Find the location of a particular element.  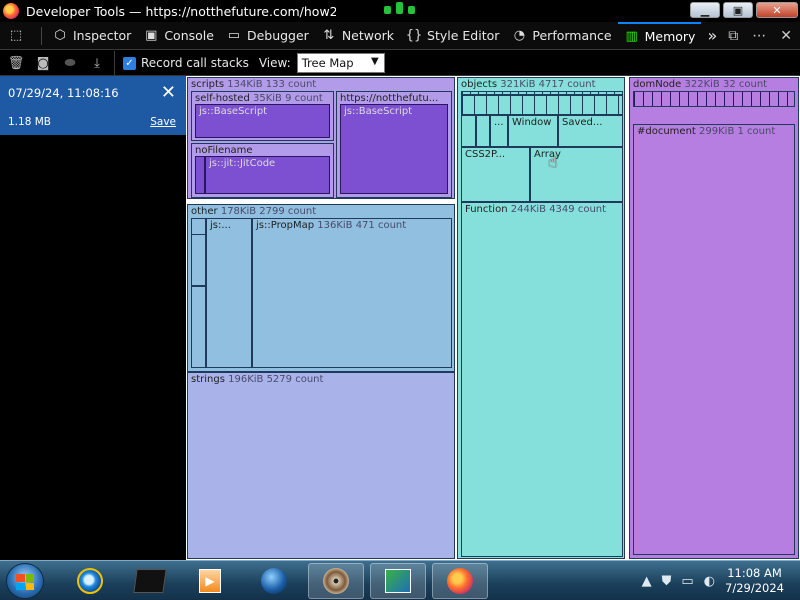

treemap-node-strings: strings 196KiB 5279 count is located at coordinates (321, 465).